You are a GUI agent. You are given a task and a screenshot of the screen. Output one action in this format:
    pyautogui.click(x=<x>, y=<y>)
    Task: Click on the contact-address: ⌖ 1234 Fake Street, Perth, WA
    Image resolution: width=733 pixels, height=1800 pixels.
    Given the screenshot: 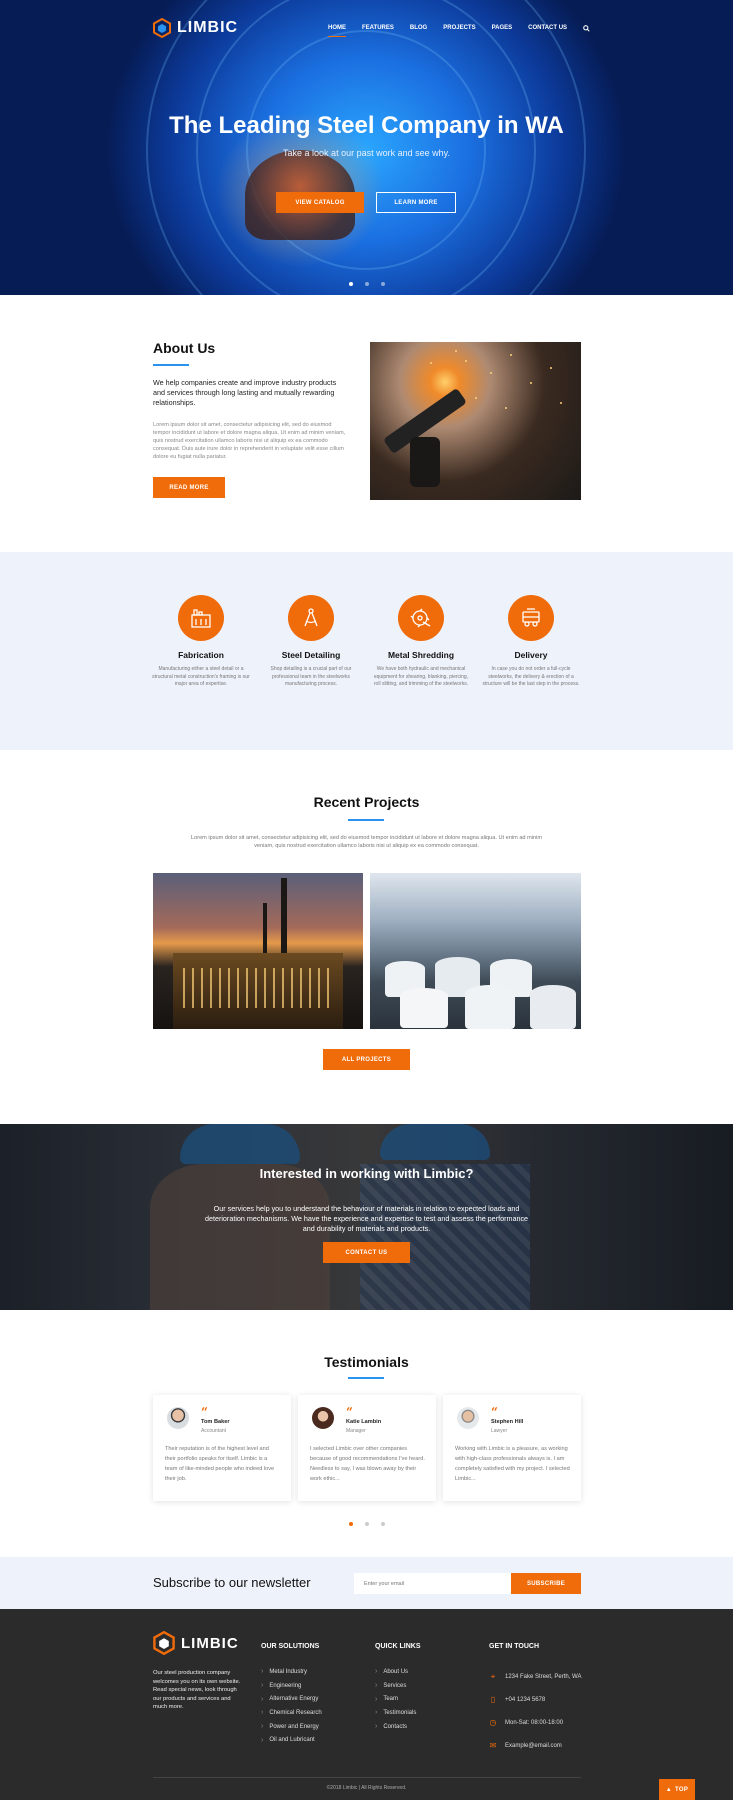 What is the action you would take?
    pyautogui.click(x=536, y=1676)
    